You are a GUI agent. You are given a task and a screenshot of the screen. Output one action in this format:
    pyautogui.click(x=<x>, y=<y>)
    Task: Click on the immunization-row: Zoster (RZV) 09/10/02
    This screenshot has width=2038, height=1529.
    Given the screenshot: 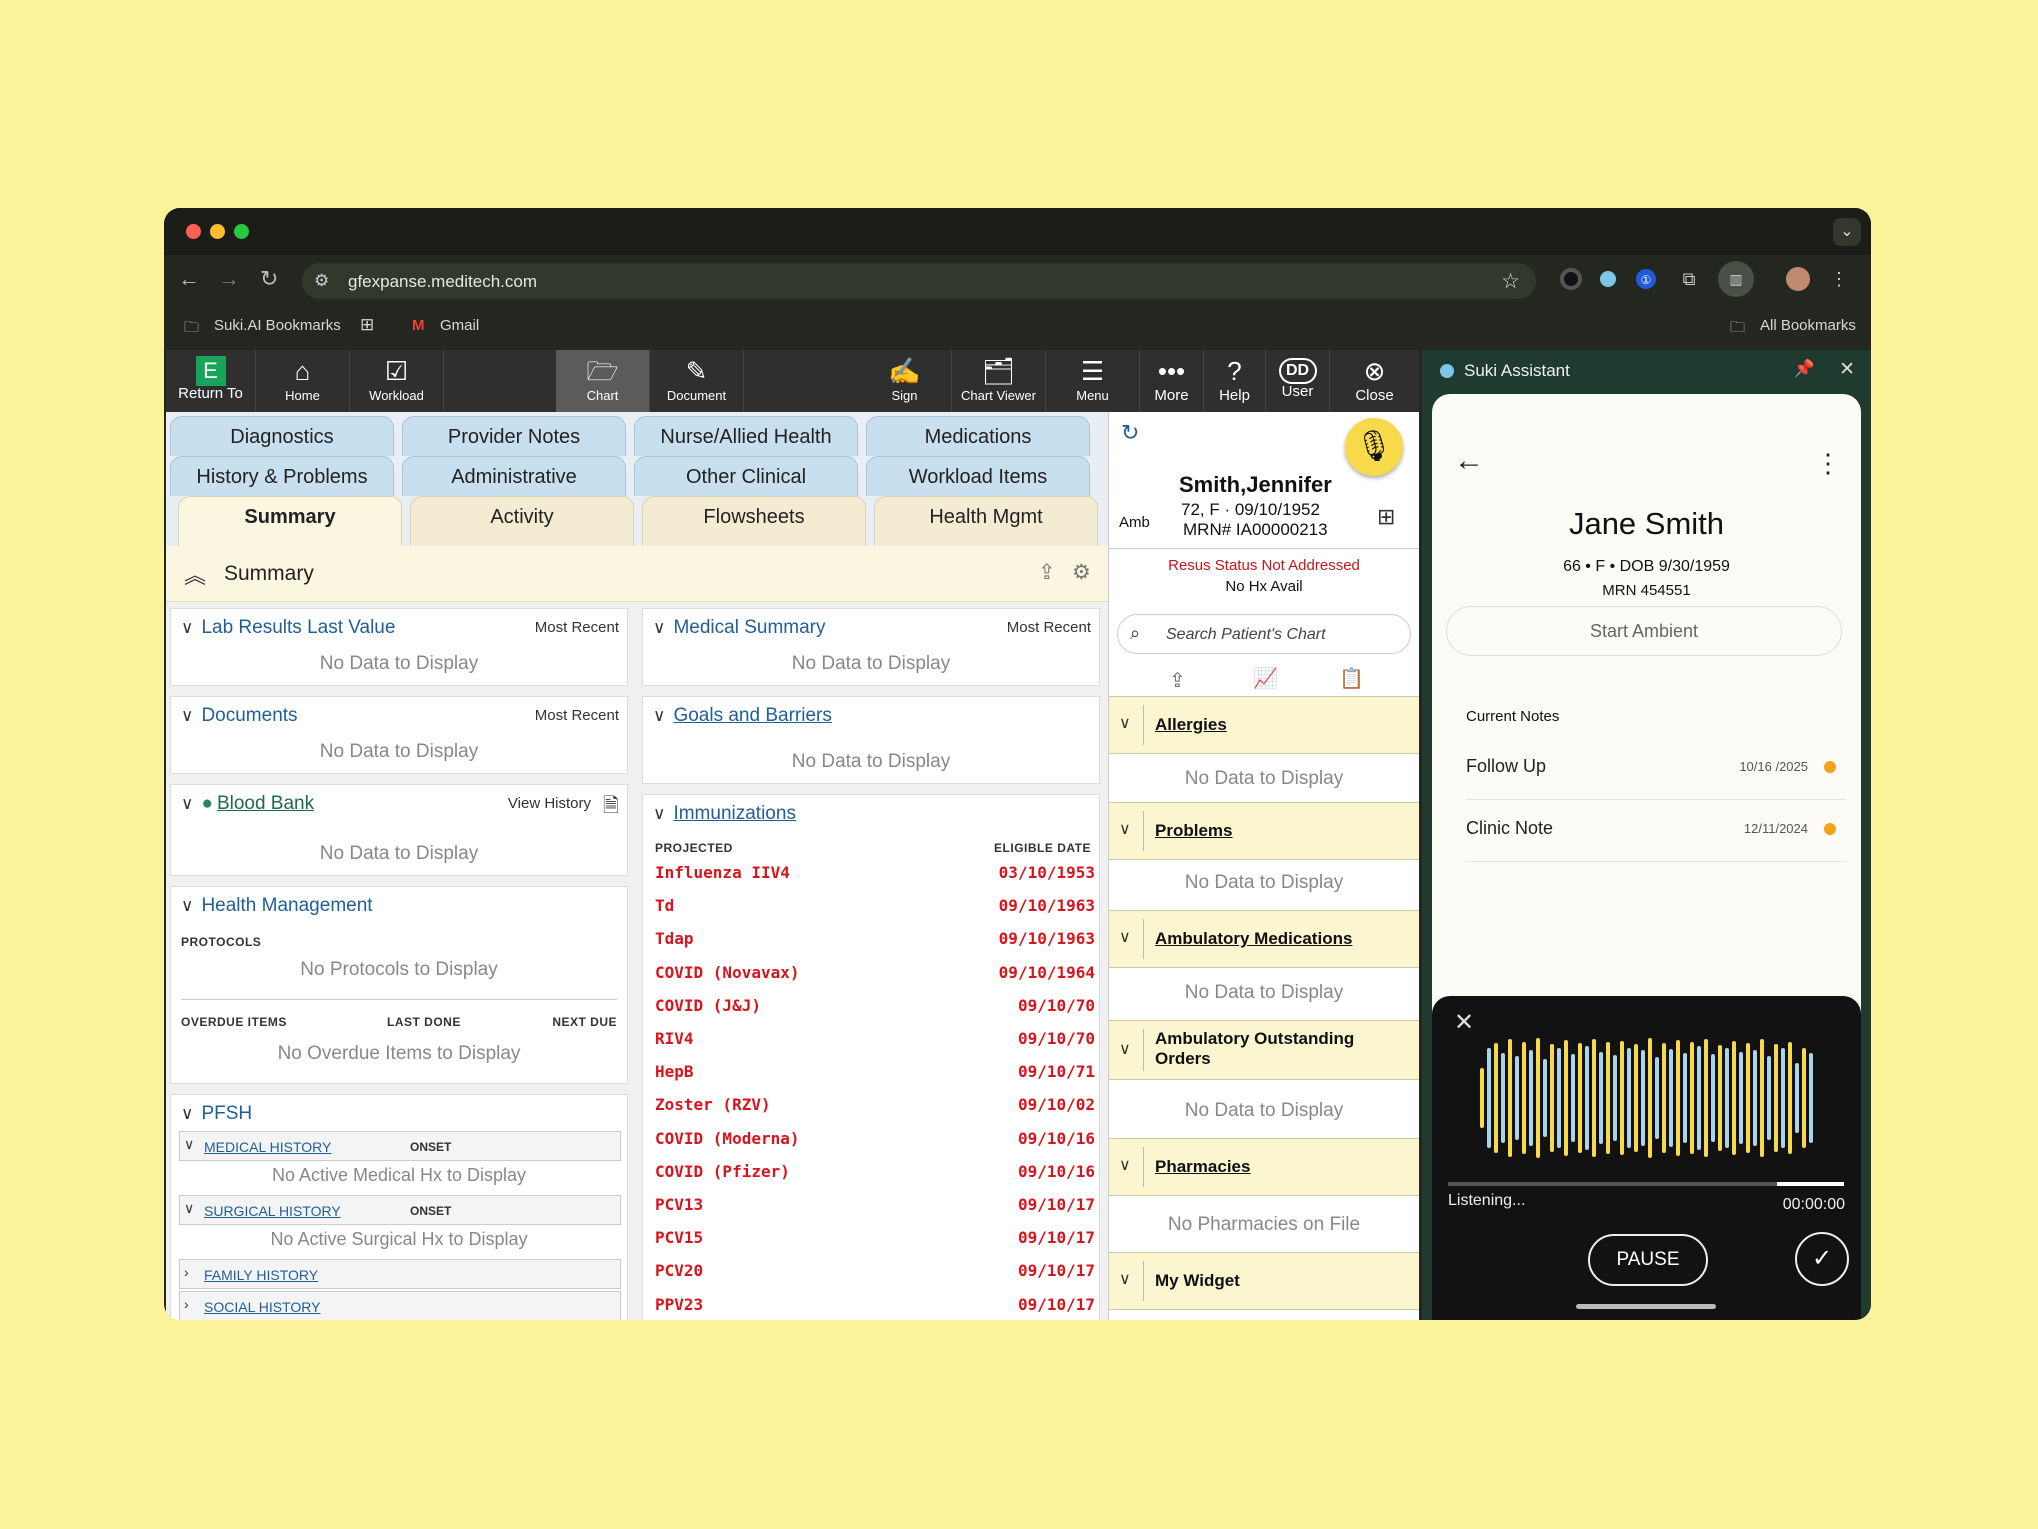 What is the action you would take?
    pyautogui.click(x=875, y=1107)
    